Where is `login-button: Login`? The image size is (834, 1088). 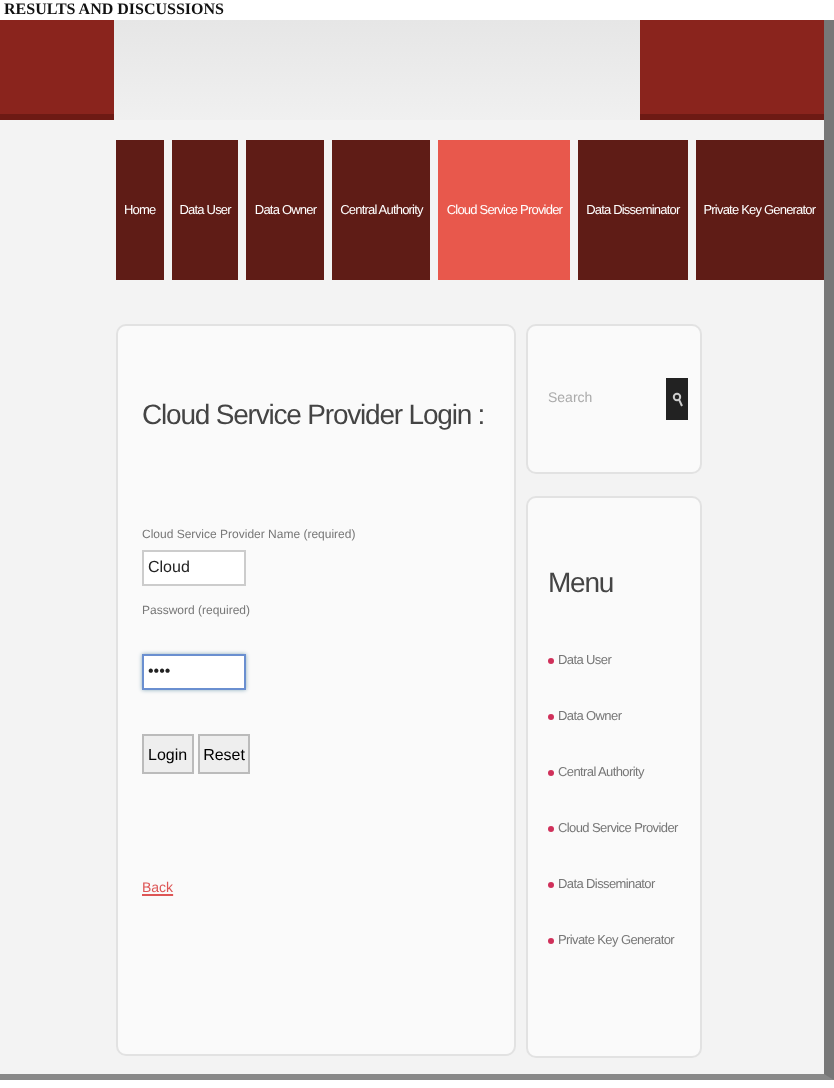
login-button: Login is located at coordinates (168, 754).